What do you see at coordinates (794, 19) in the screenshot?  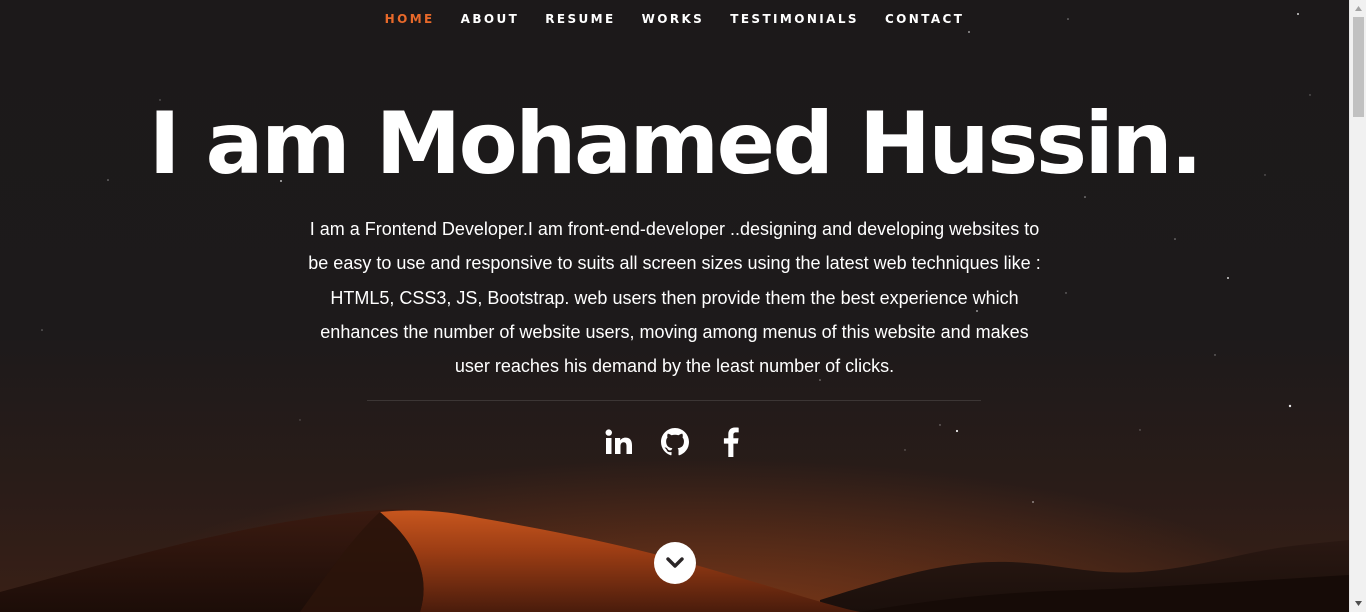 I see `nav-item-testimonials: TESTIMONIALS` at bounding box center [794, 19].